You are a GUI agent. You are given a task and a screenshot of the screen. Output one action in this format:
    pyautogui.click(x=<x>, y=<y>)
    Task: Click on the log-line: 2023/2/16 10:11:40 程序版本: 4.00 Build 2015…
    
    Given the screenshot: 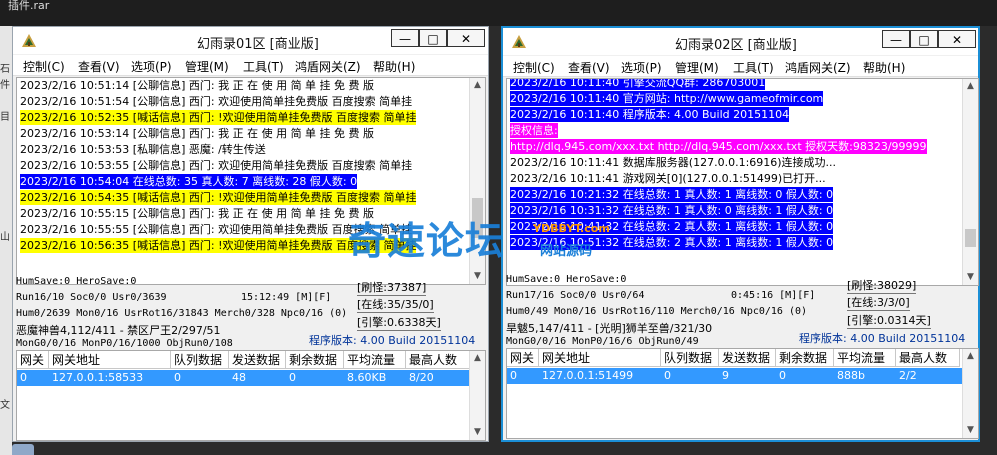 What is the action you would take?
    pyautogui.click(x=650, y=114)
    